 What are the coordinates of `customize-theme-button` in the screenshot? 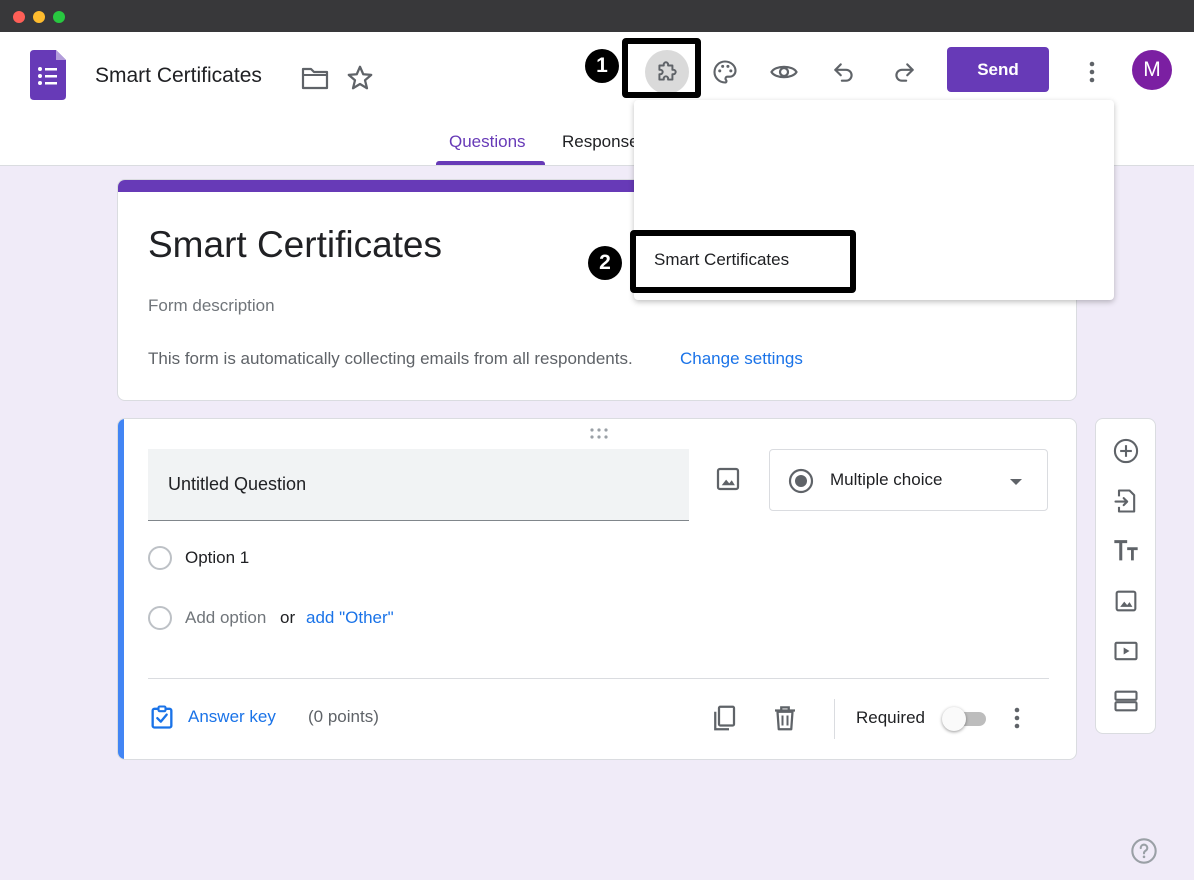 It's located at (725, 72).